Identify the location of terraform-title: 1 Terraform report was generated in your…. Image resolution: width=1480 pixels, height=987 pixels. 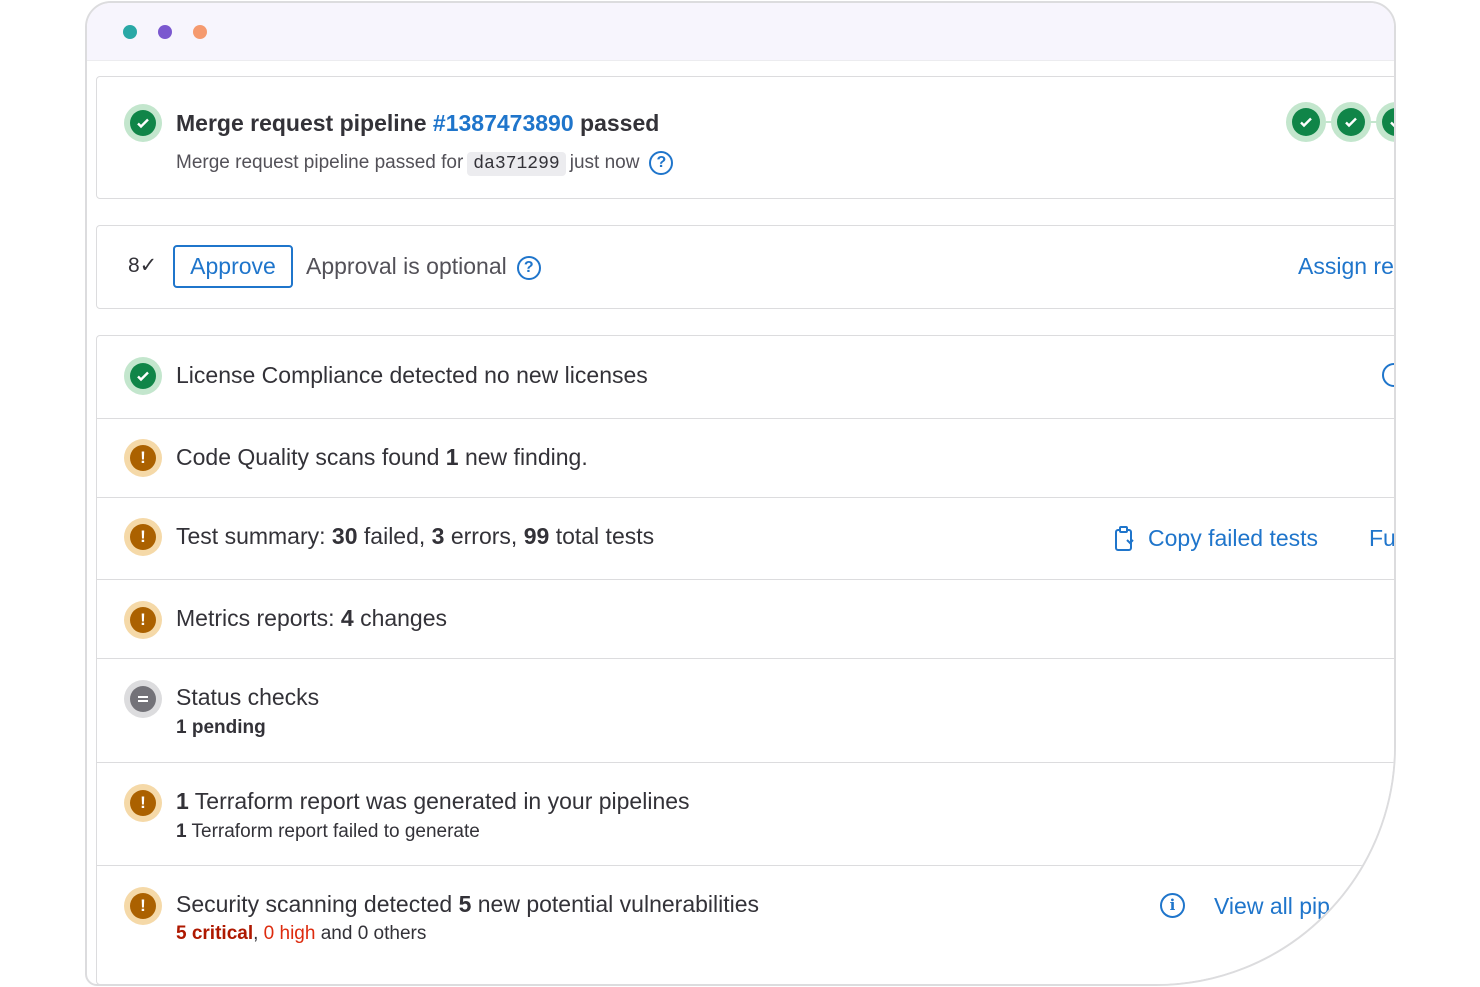
(433, 801).